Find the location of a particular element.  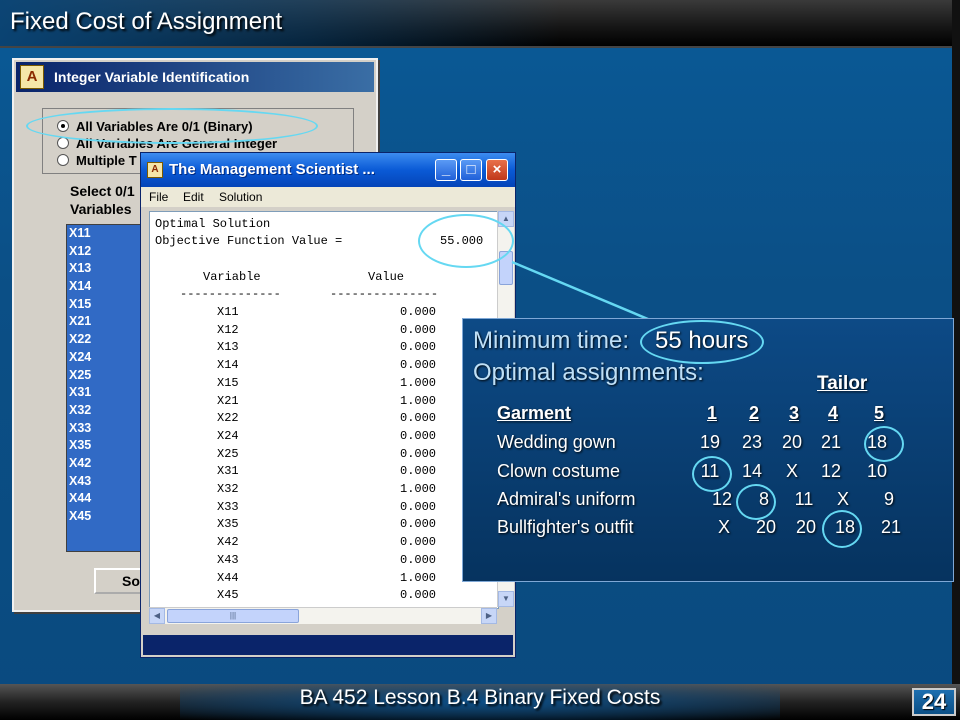

assignment-highlight-wedding is located at coordinates (884, 444).